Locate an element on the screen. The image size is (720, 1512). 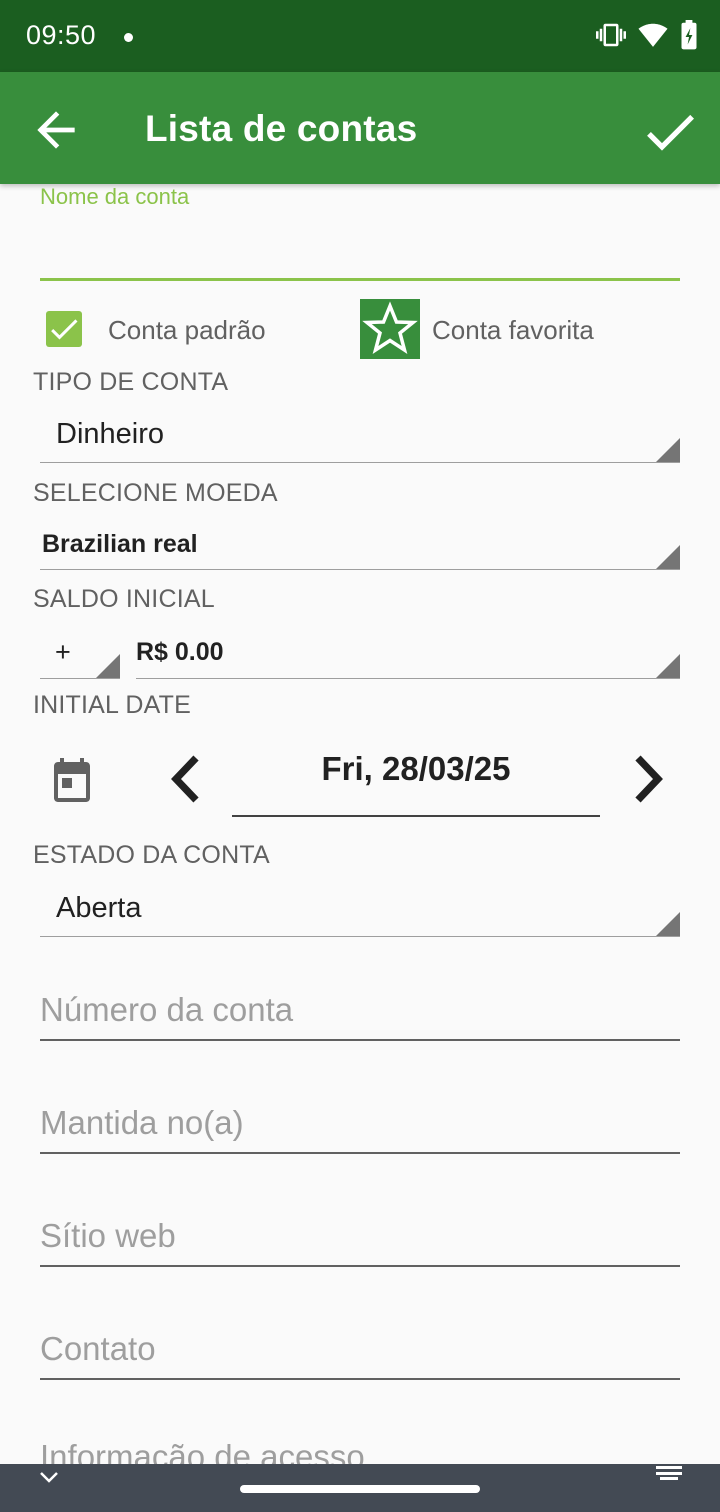
chevron-right-icon is located at coordinates (649, 779).